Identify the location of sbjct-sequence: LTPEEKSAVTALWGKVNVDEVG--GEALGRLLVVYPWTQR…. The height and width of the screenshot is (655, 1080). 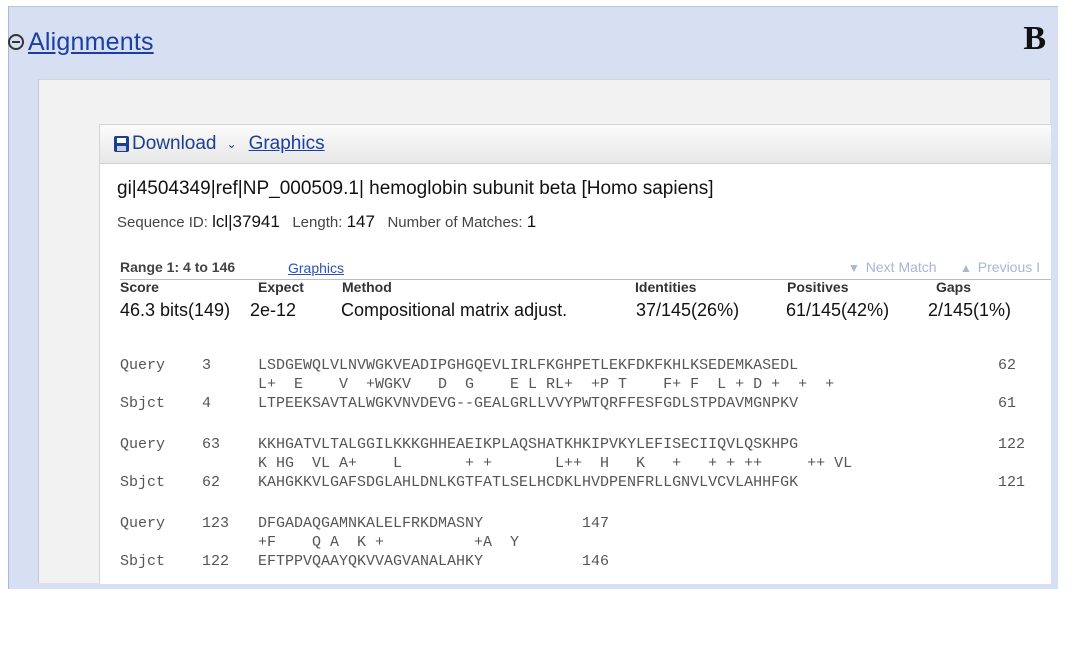
(528, 403).